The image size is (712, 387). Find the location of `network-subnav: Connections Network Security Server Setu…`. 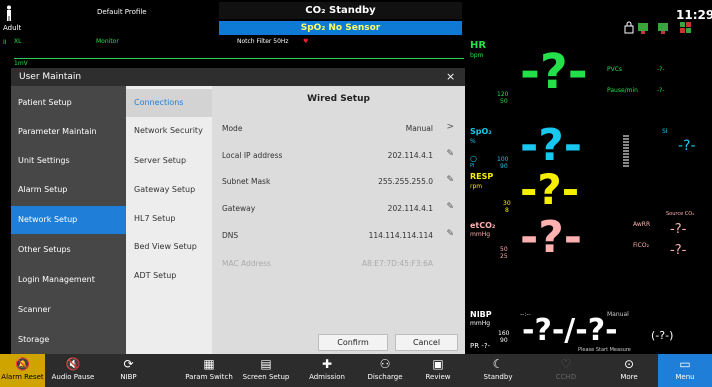

network-subnav: Connections Network Security Server Setu… is located at coordinates (169, 220).